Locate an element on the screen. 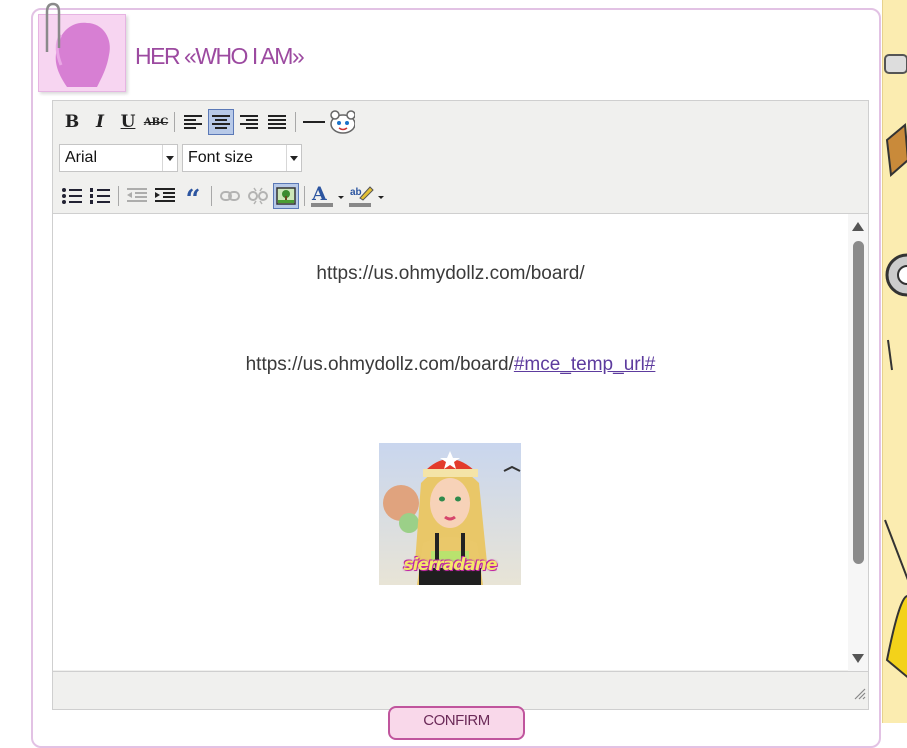 The image size is (907, 748). toolbar-row-fonts: Arial Font size is located at coordinates (180, 158).